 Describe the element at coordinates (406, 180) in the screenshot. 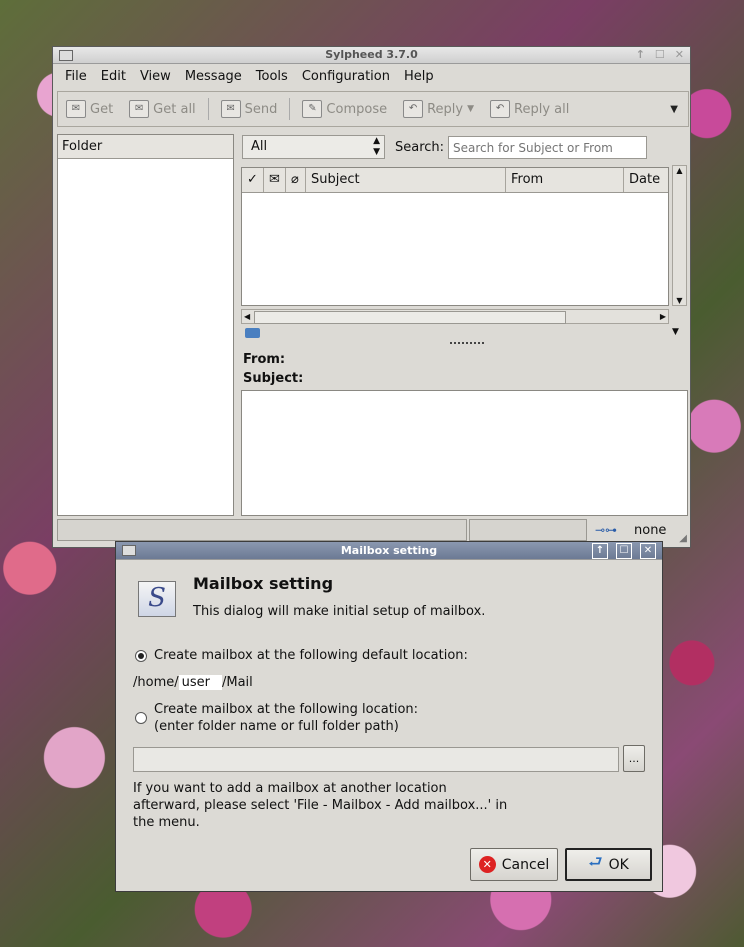

I see `column-subject: Subject` at that location.